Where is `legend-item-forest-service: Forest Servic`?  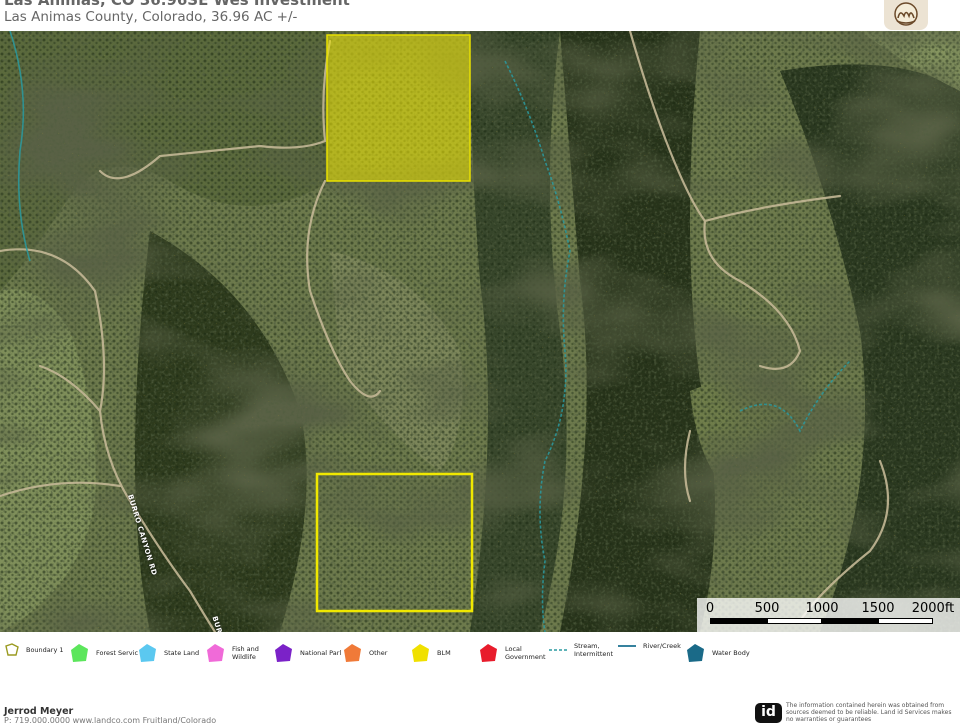 legend-item-forest-service: Forest Servic is located at coordinates (103, 653).